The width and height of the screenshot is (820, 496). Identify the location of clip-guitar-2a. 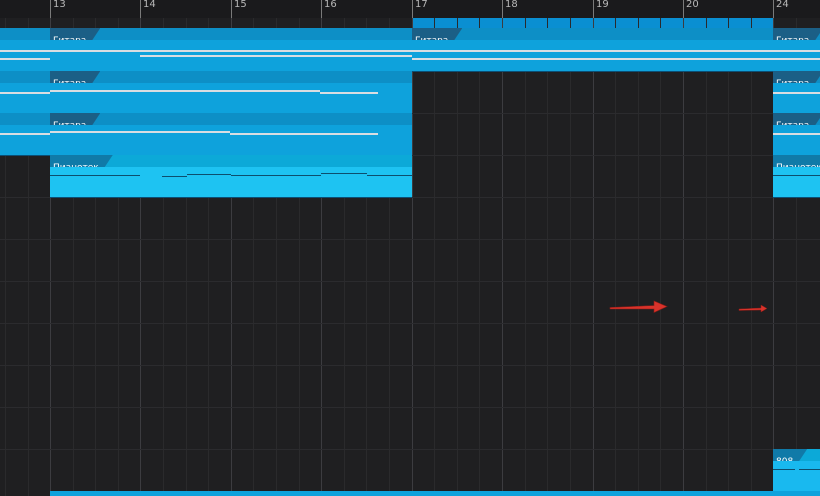
(25, 92).